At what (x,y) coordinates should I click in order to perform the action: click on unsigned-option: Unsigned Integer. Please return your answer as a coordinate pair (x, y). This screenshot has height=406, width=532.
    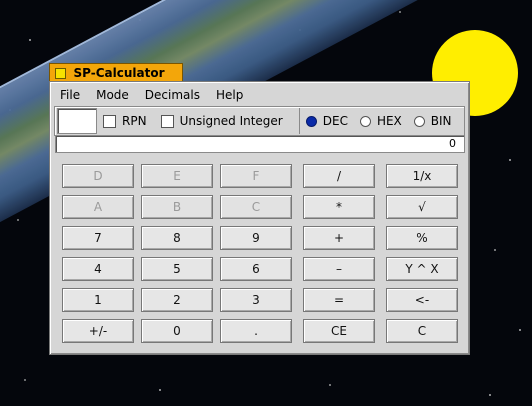
    Looking at the image, I should click on (221, 121).